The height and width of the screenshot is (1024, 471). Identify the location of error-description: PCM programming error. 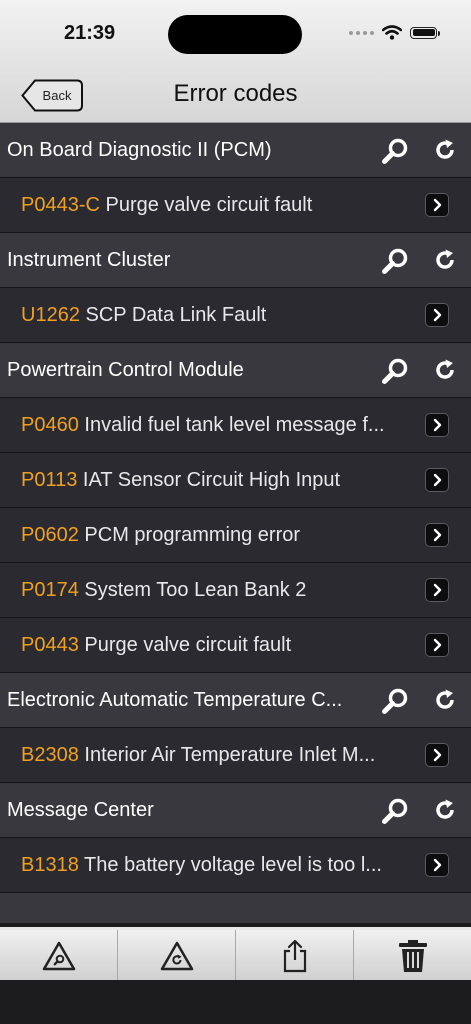
(192, 535).